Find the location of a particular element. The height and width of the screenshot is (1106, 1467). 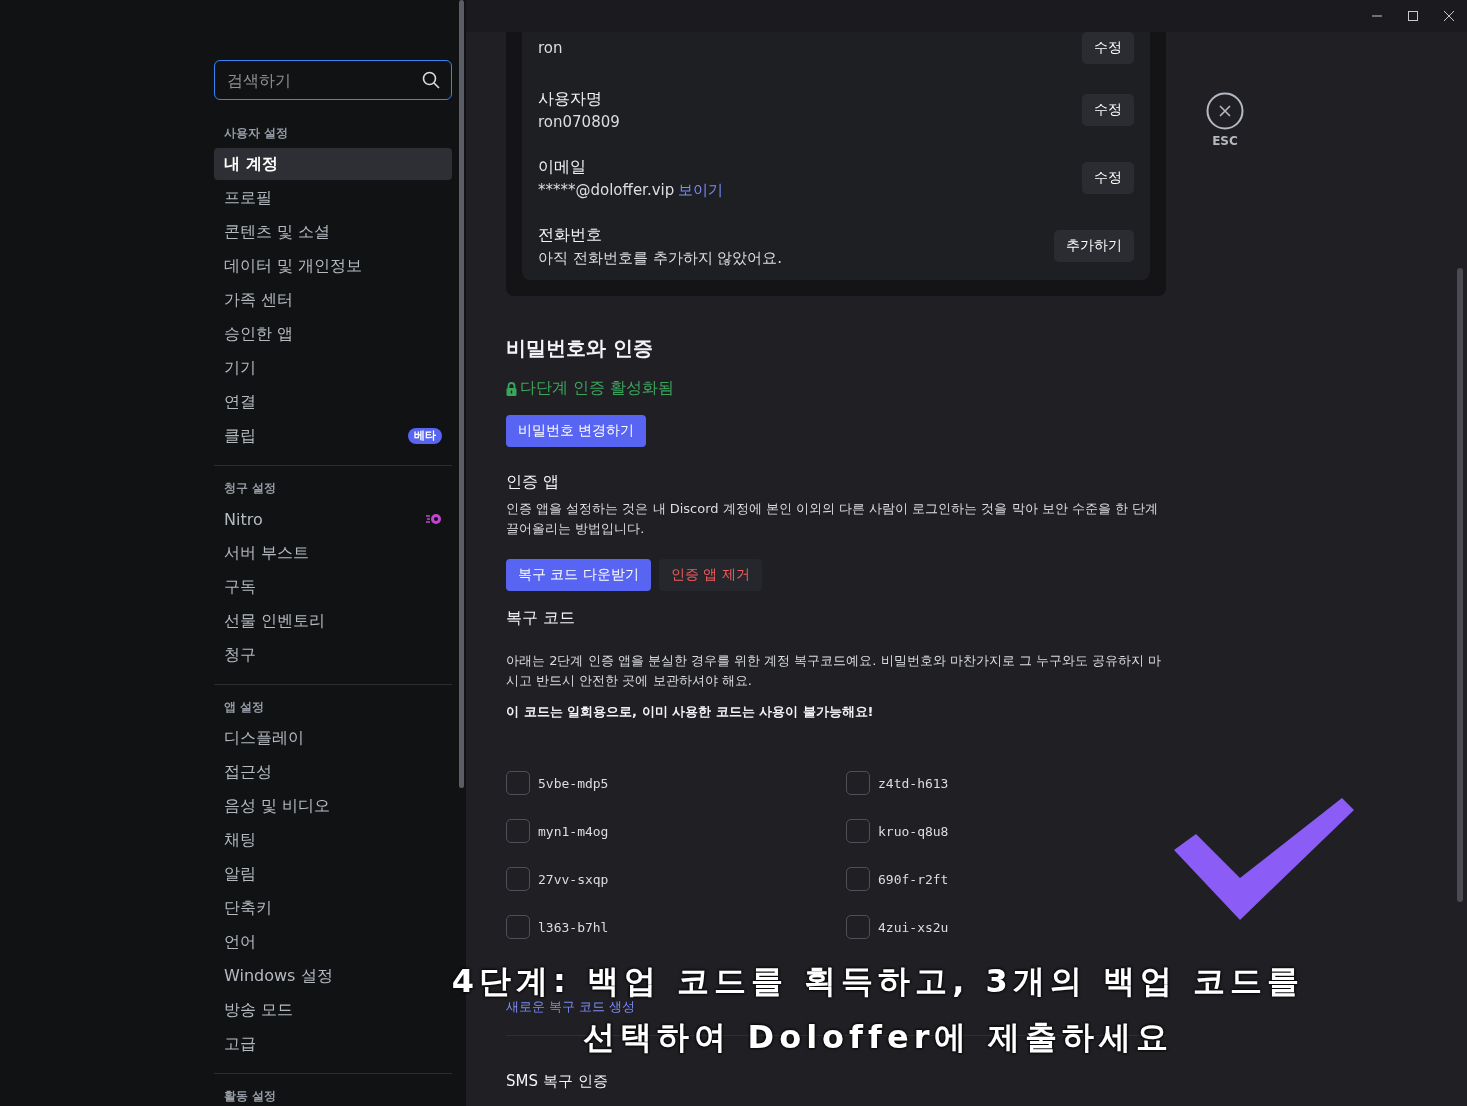

beta-badge: 베타 is located at coordinates (425, 436).